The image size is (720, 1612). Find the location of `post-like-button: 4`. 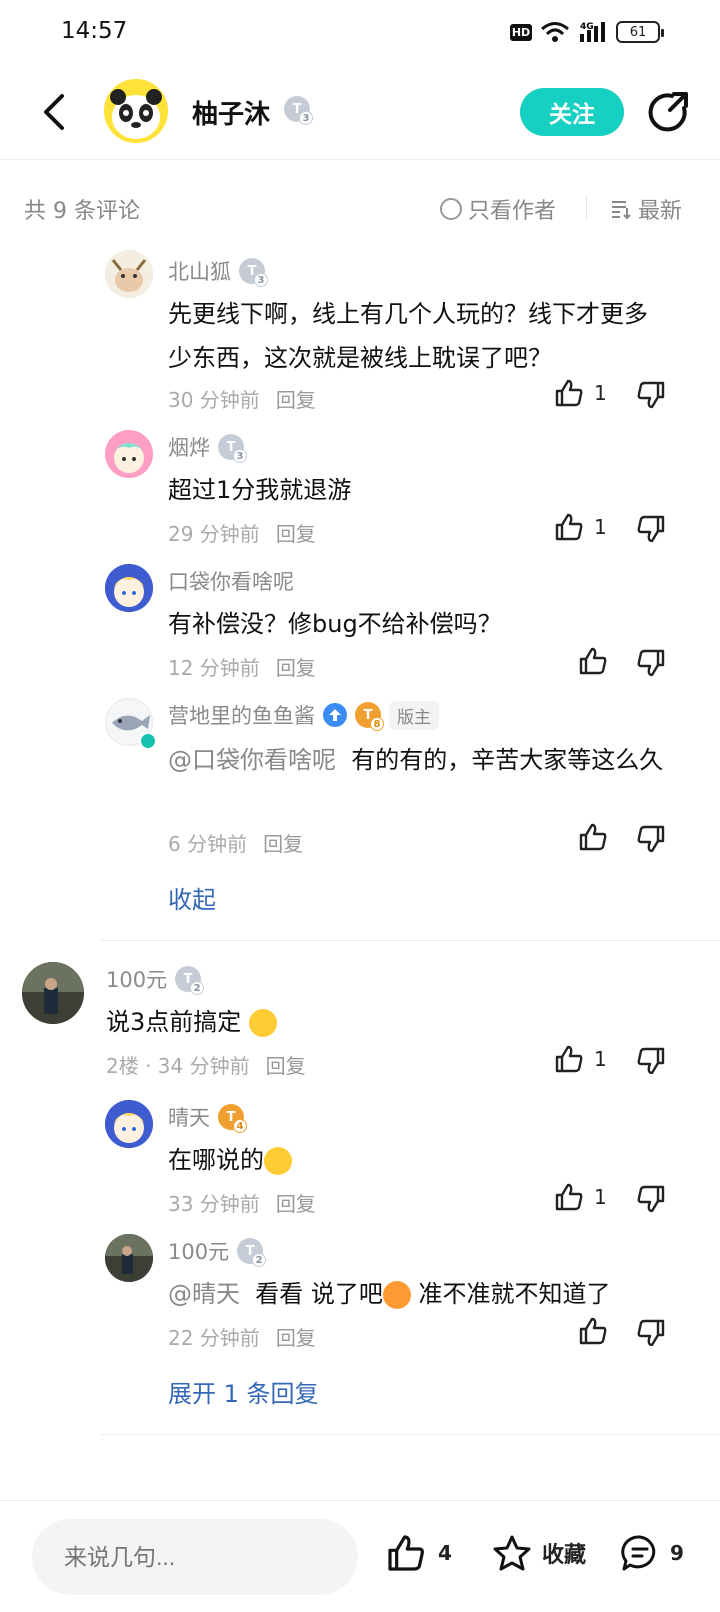

post-like-button: 4 is located at coordinates (419, 1553).